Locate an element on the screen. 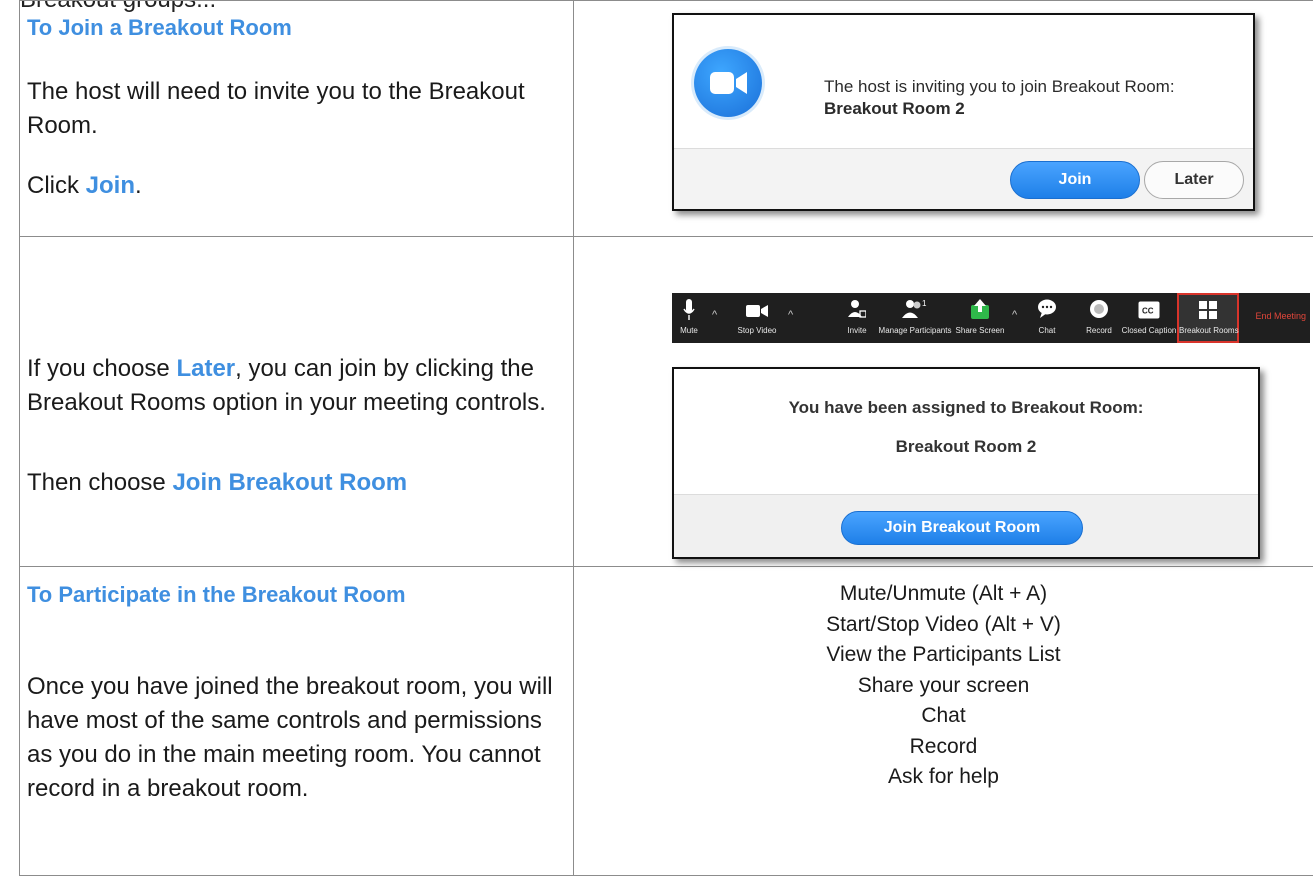 This screenshot has width=1313, height=876. manage-participants-label: Manage Participants is located at coordinates (915, 330).